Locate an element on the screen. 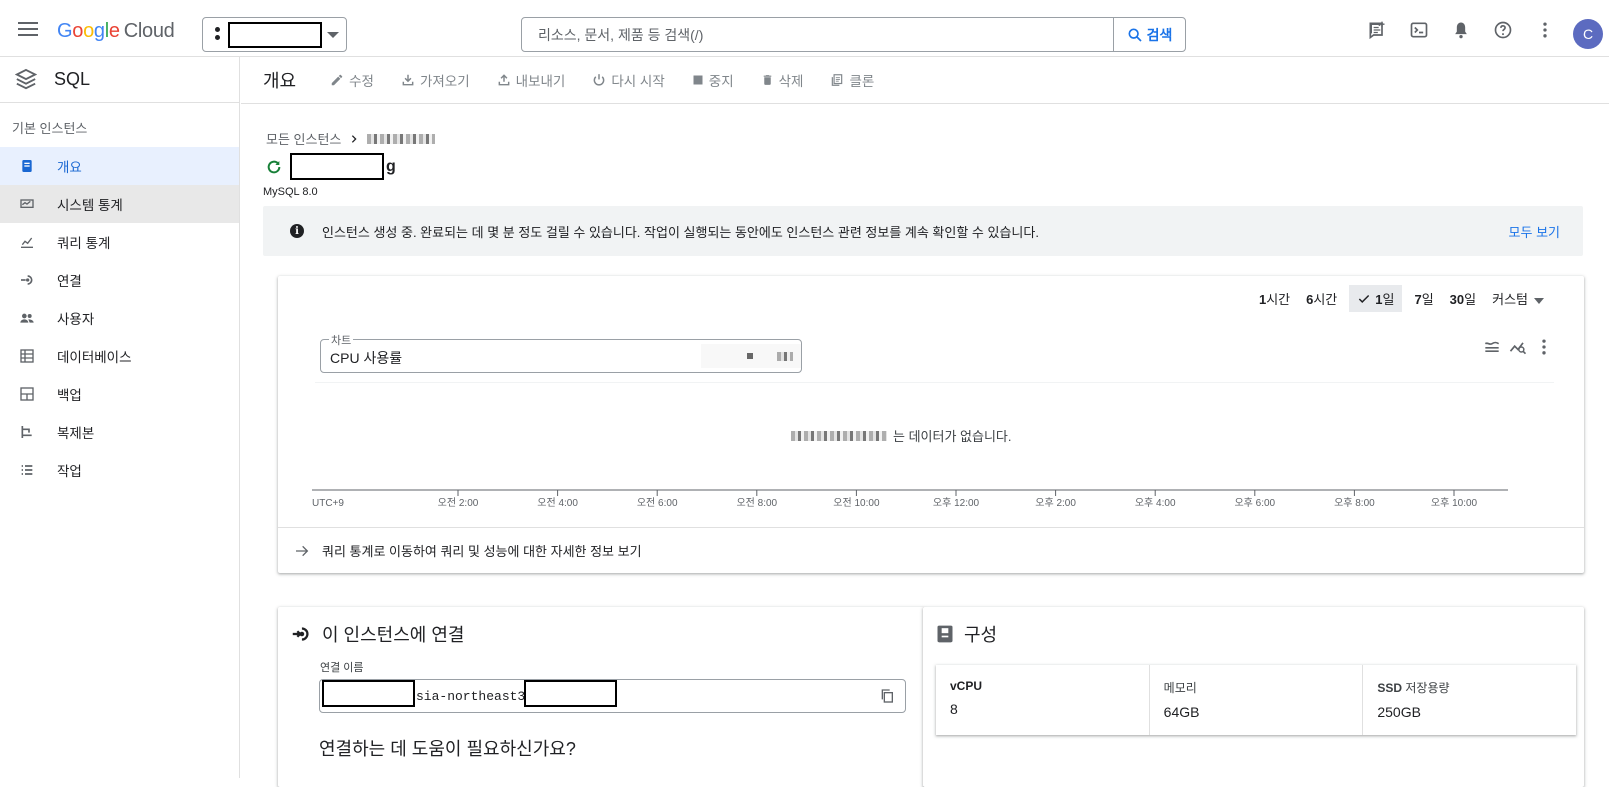  redacted-no-data-prefix is located at coordinates (839, 435).